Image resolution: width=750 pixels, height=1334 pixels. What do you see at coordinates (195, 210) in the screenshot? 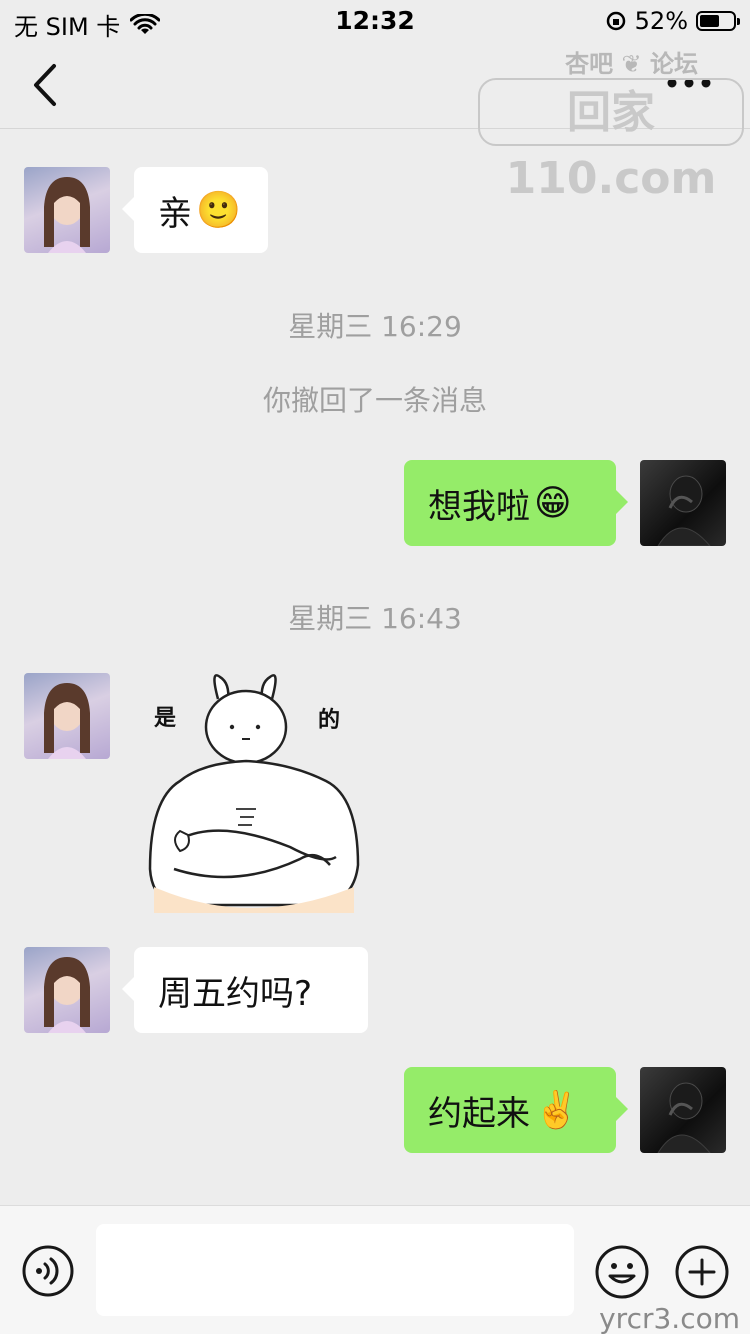
I see `message-bubble-incoming: 亲 🙂` at bounding box center [195, 210].